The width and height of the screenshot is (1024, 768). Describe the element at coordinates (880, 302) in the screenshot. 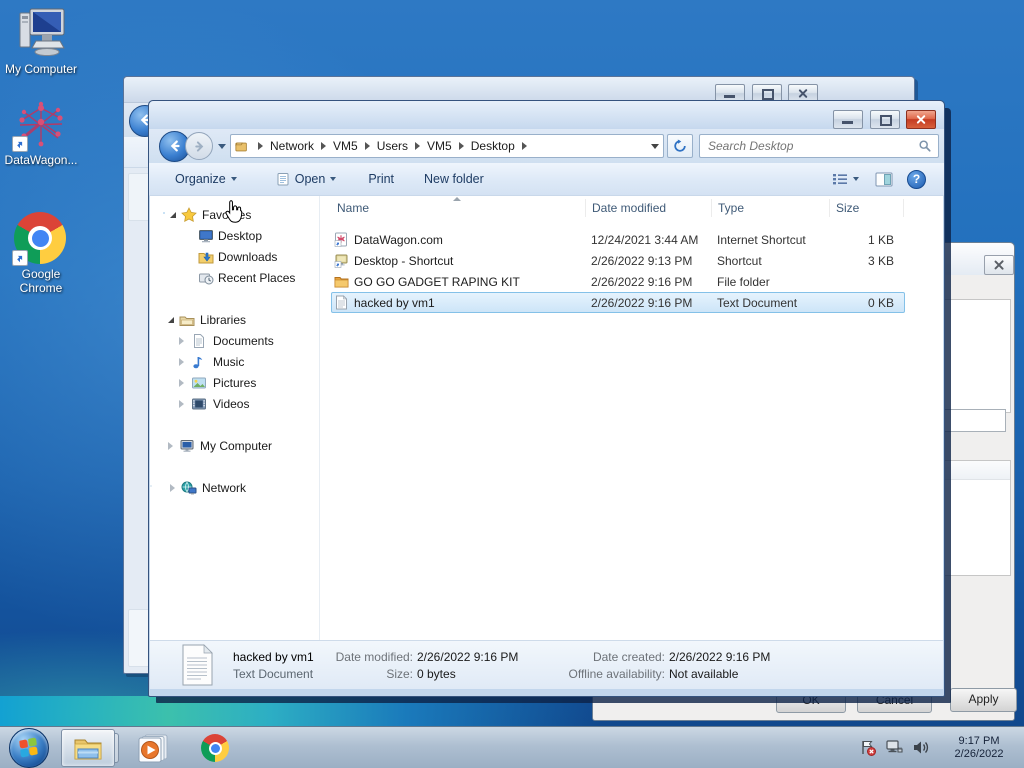

I see `file-size: 0 KB` at that location.